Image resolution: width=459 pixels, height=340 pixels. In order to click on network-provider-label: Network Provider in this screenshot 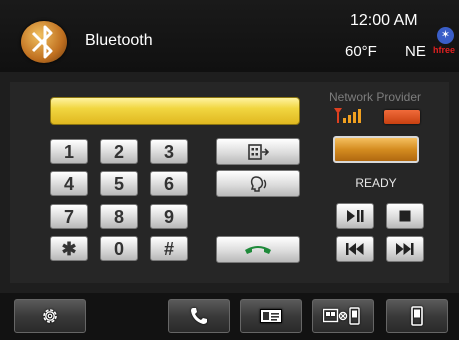, I will do `click(375, 97)`.